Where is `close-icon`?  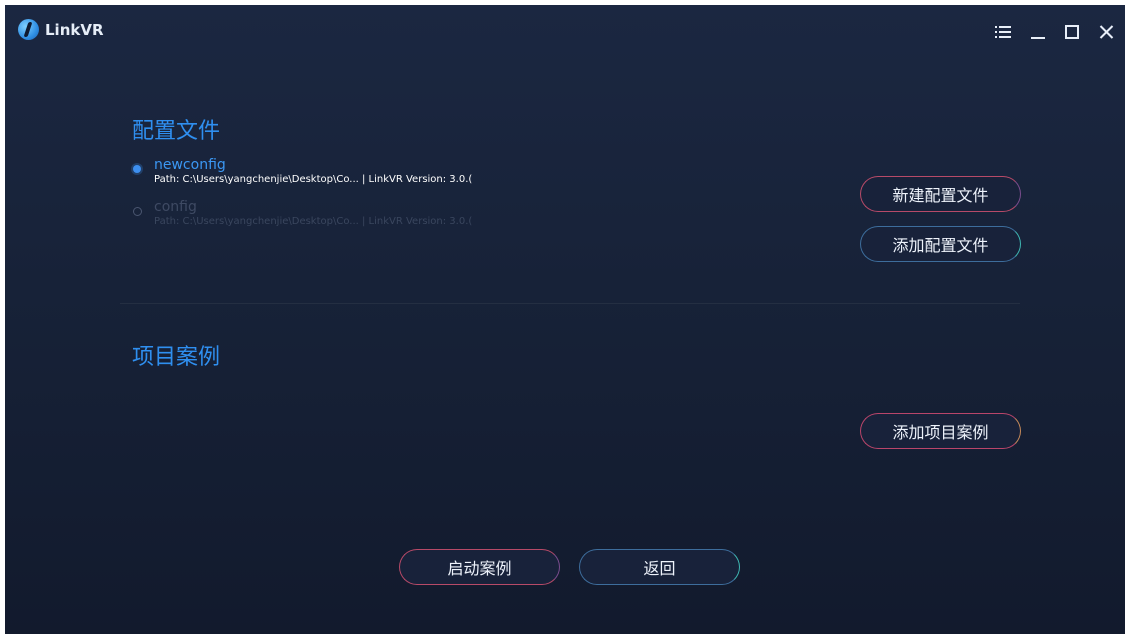
close-icon is located at coordinates (1106, 32).